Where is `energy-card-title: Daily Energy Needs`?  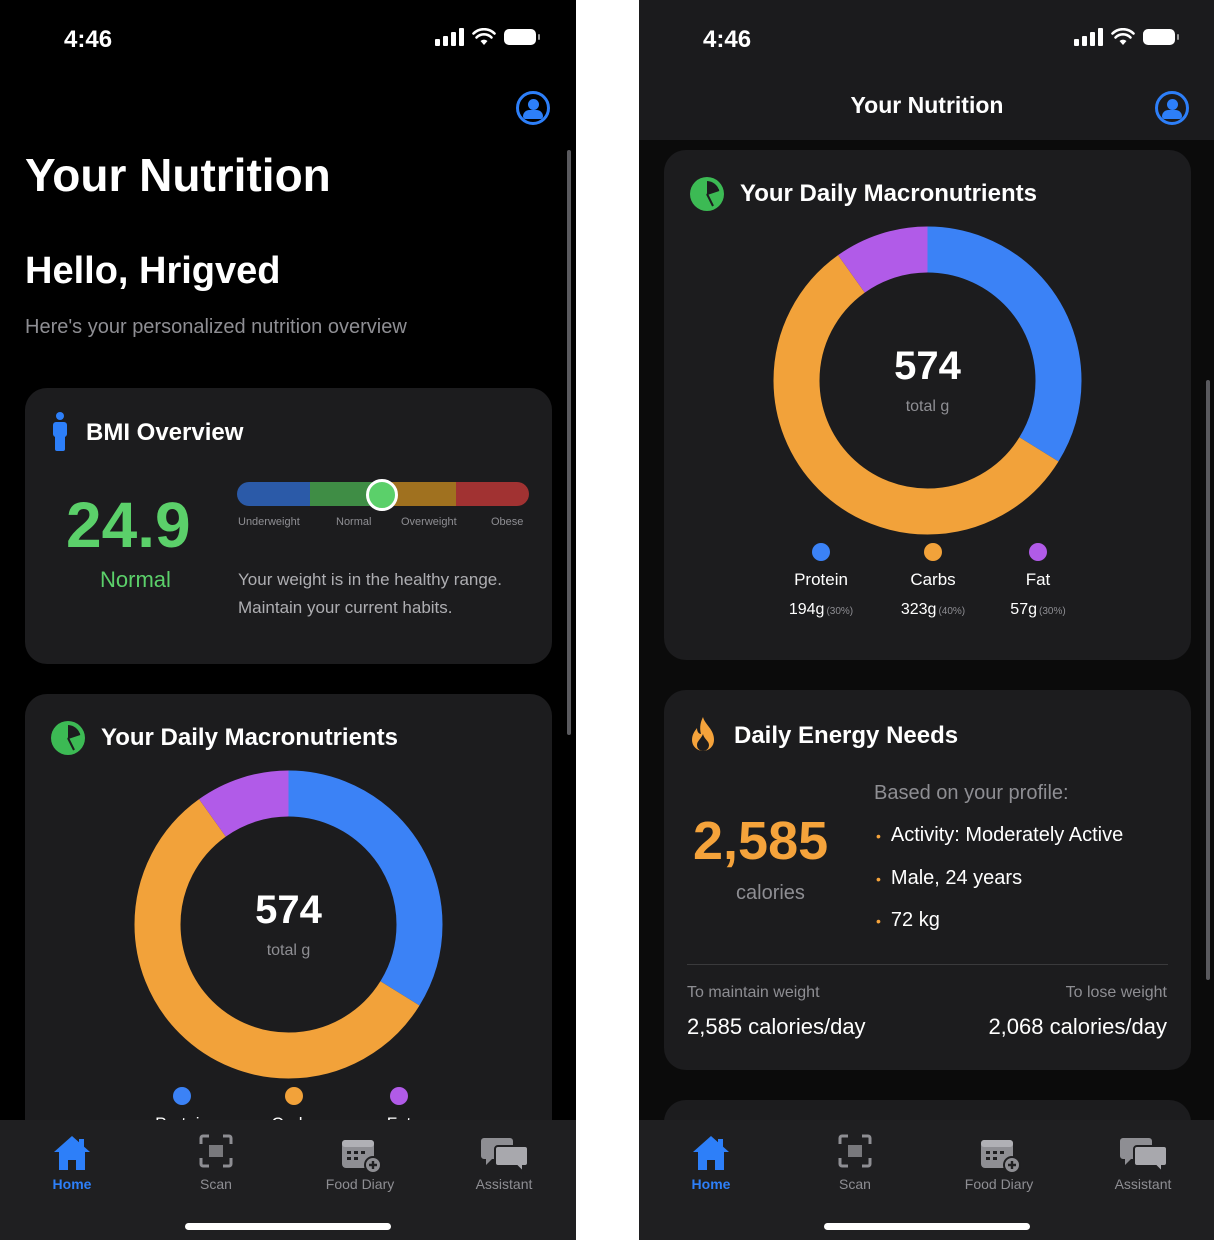
energy-card-title: Daily Energy Needs is located at coordinates (846, 735).